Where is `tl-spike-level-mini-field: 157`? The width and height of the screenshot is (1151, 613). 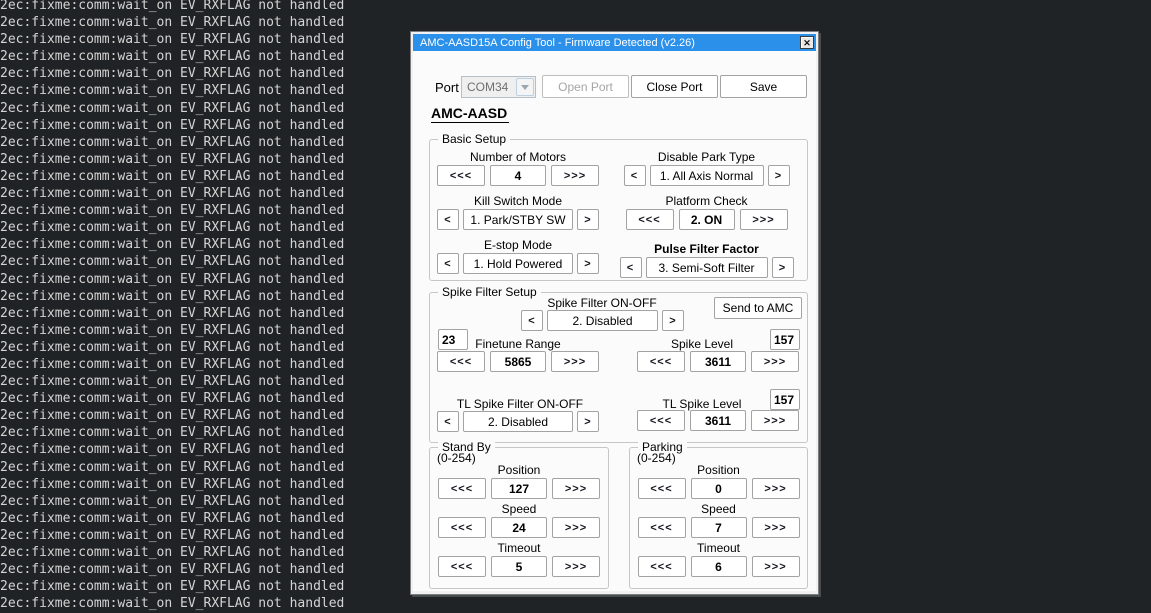 tl-spike-level-mini-field: 157 is located at coordinates (785, 399).